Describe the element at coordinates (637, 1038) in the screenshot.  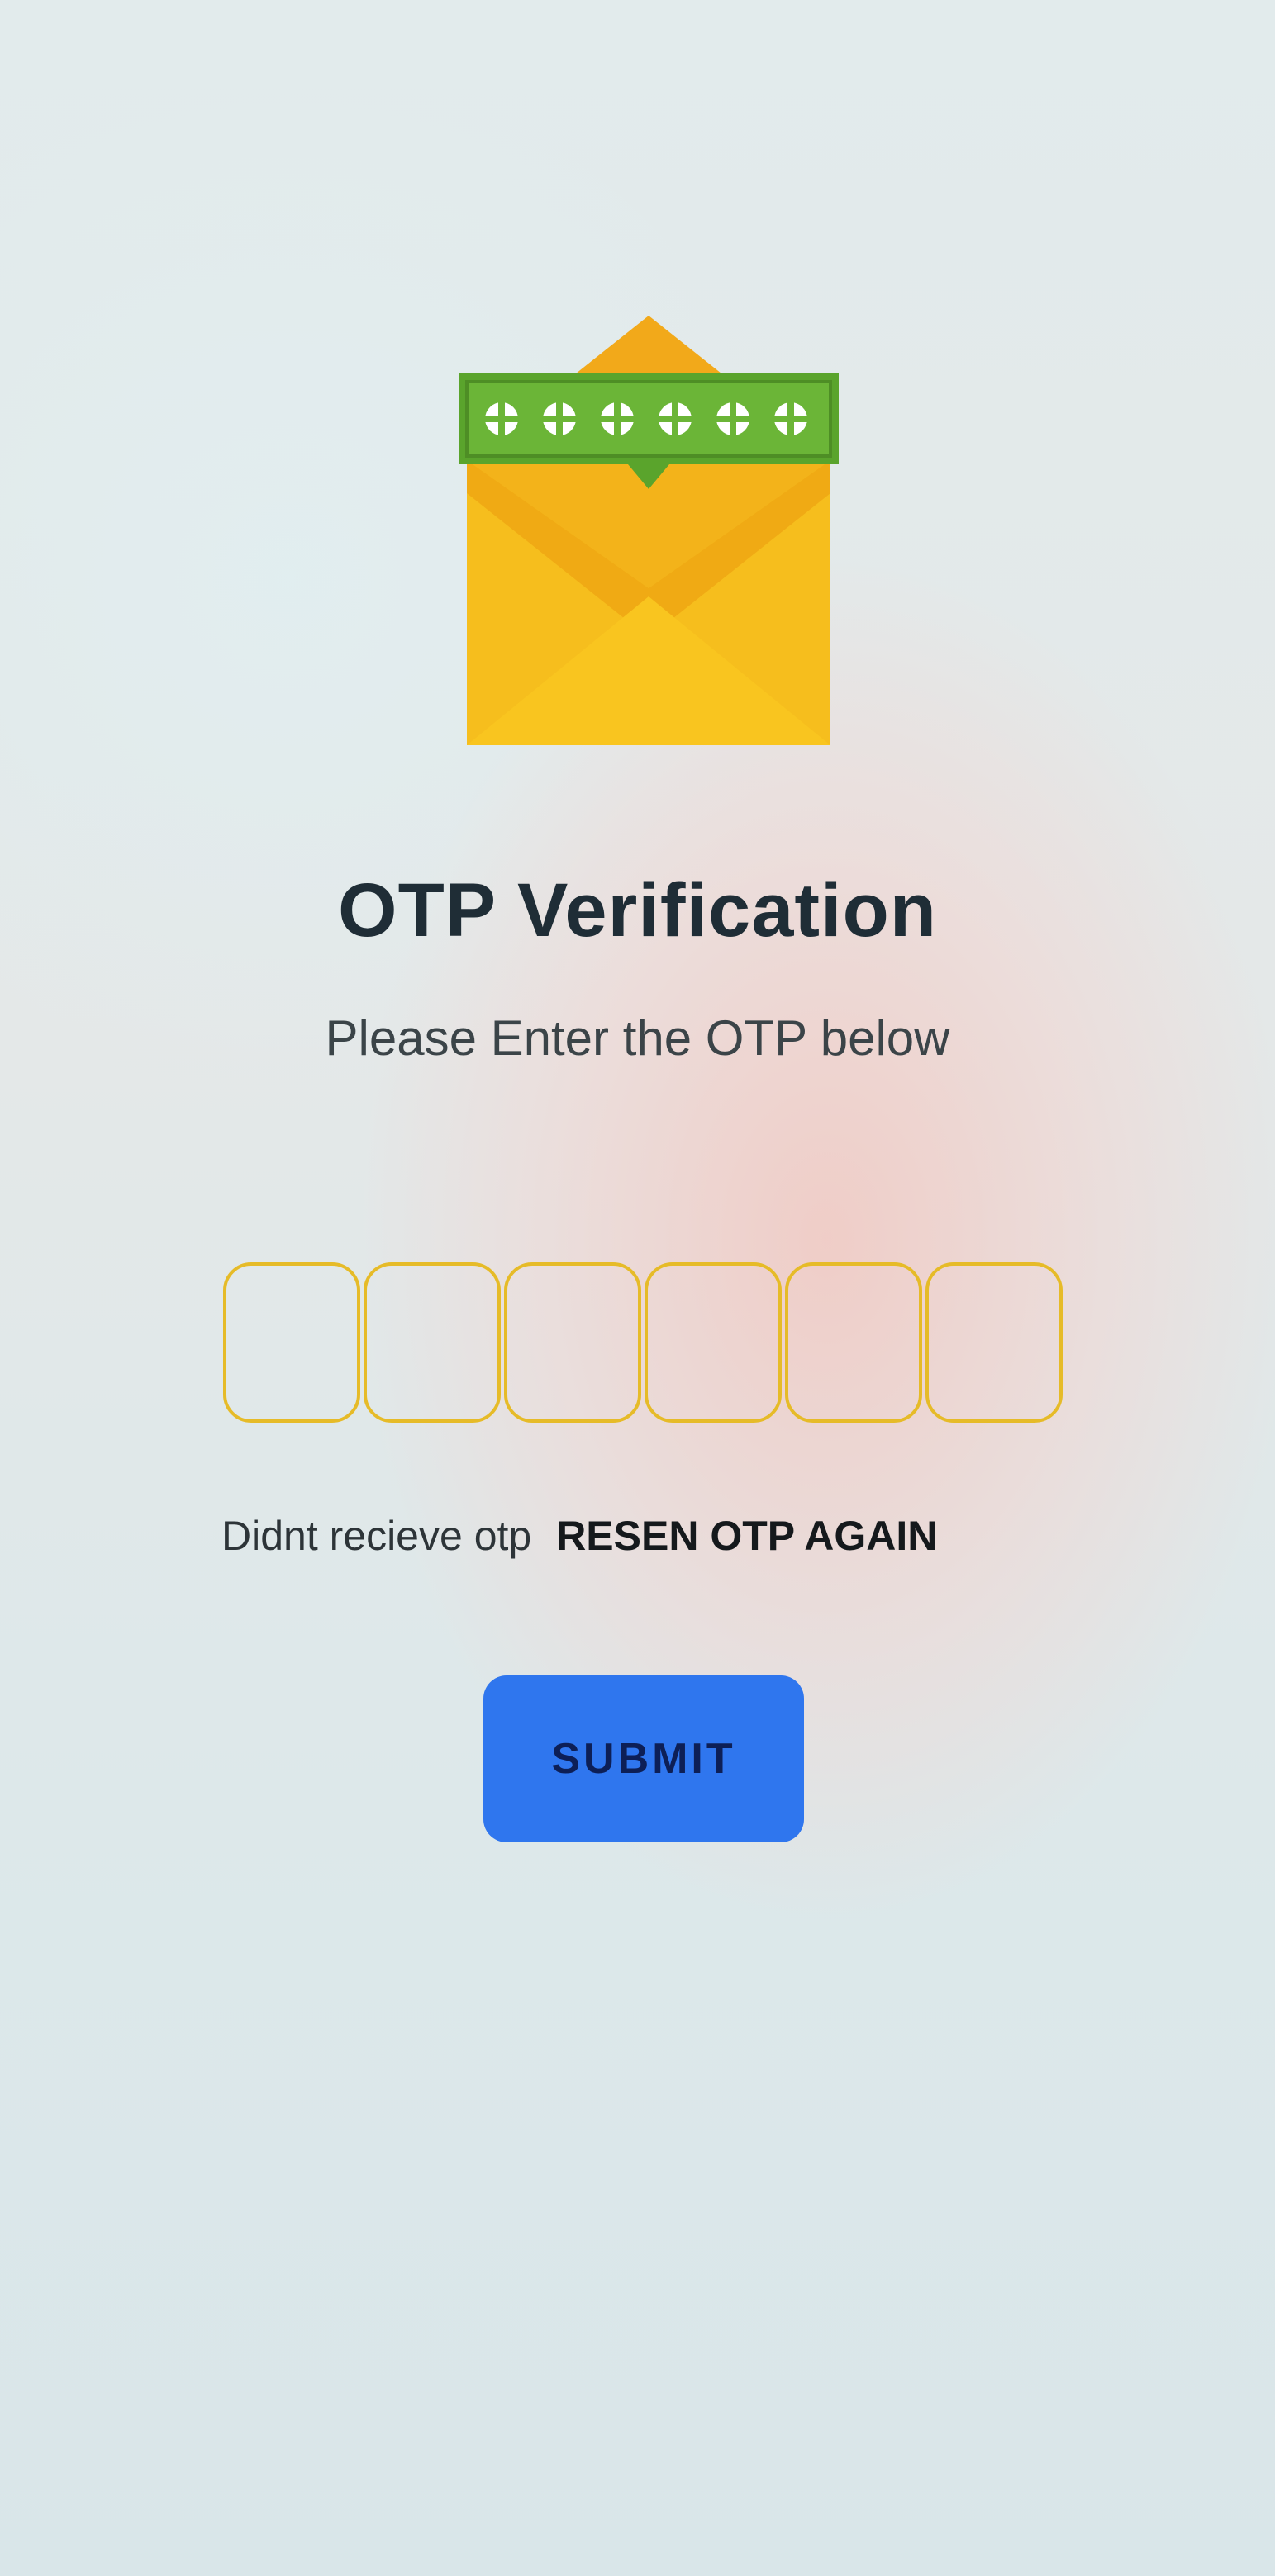
I see `page-subtitle: Please Enter the OTP below` at that location.